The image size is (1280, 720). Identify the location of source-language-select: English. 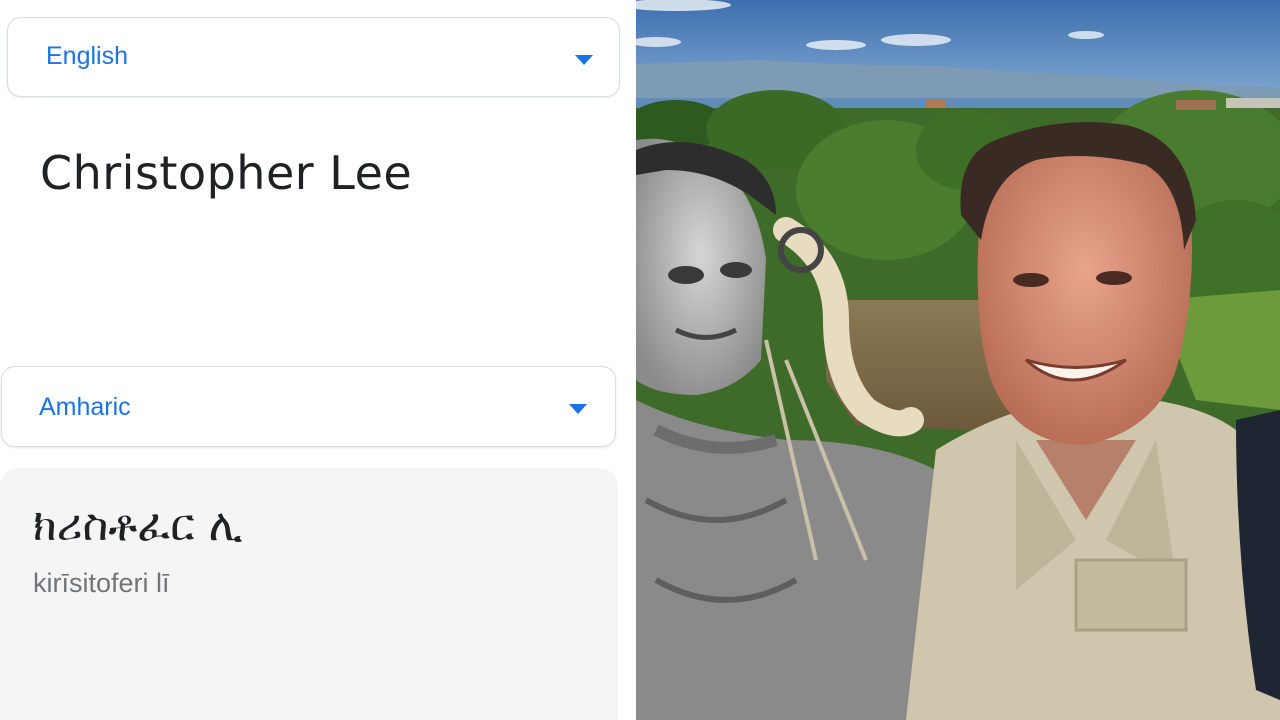
(313, 57).